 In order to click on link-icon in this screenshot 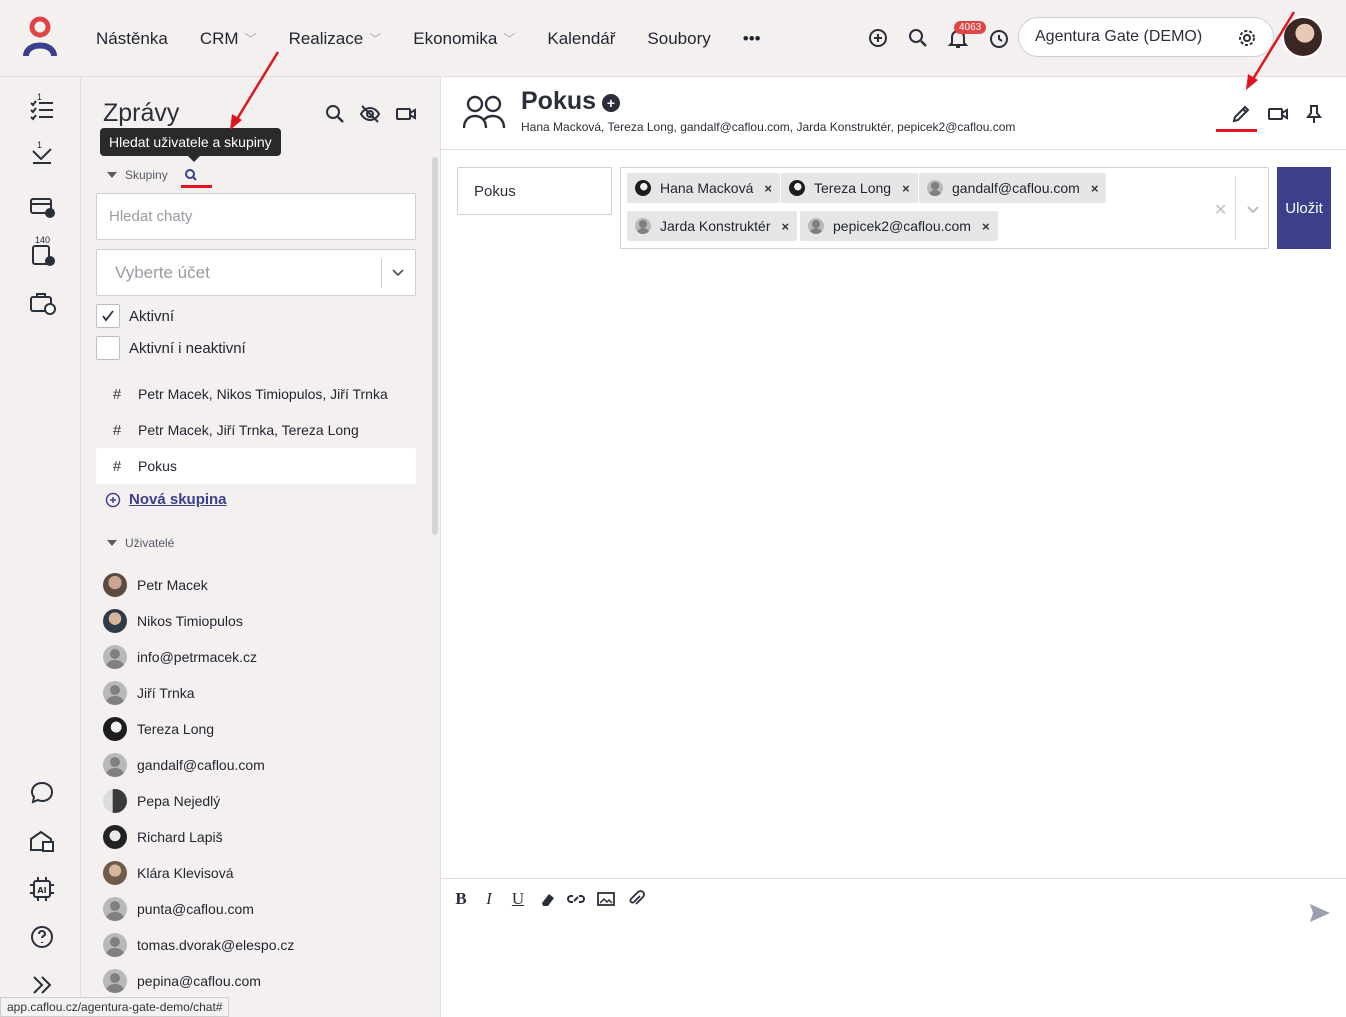, I will do `click(576, 899)`.